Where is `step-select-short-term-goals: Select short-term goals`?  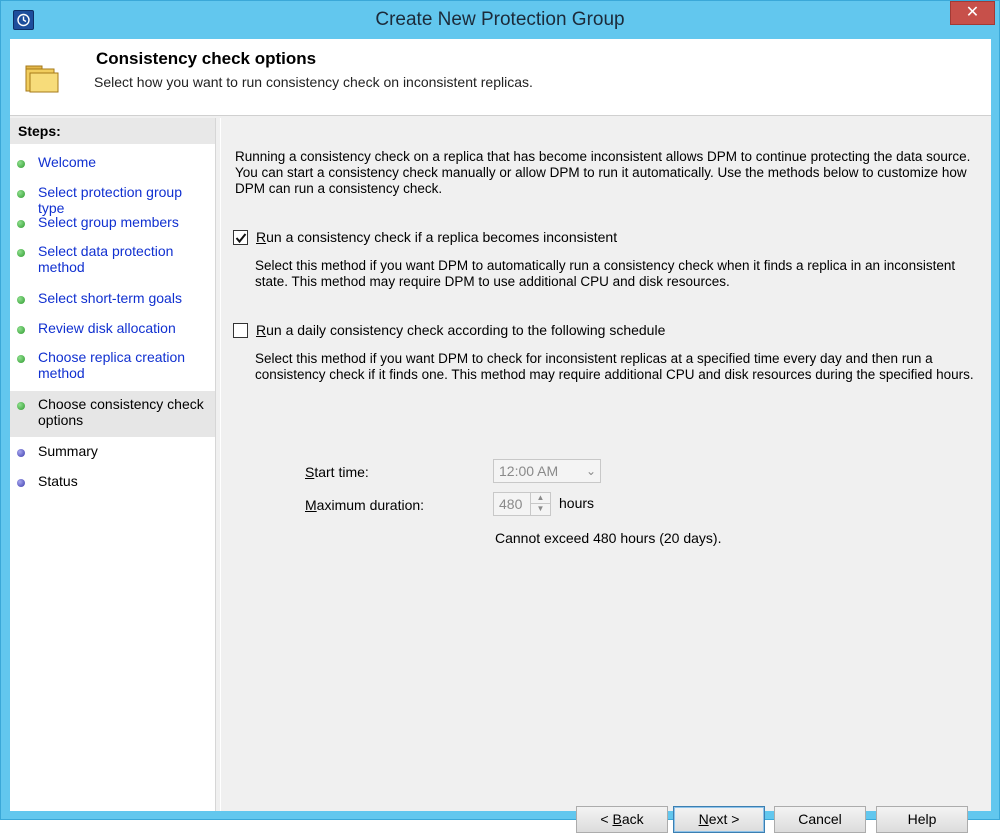 step-select-short-term-goals: Select short-term goals is located at coordinates (112, 301).